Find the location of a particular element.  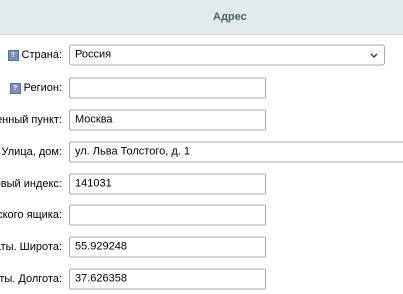

region-label: Регион: is located at coordinates (42, 88).